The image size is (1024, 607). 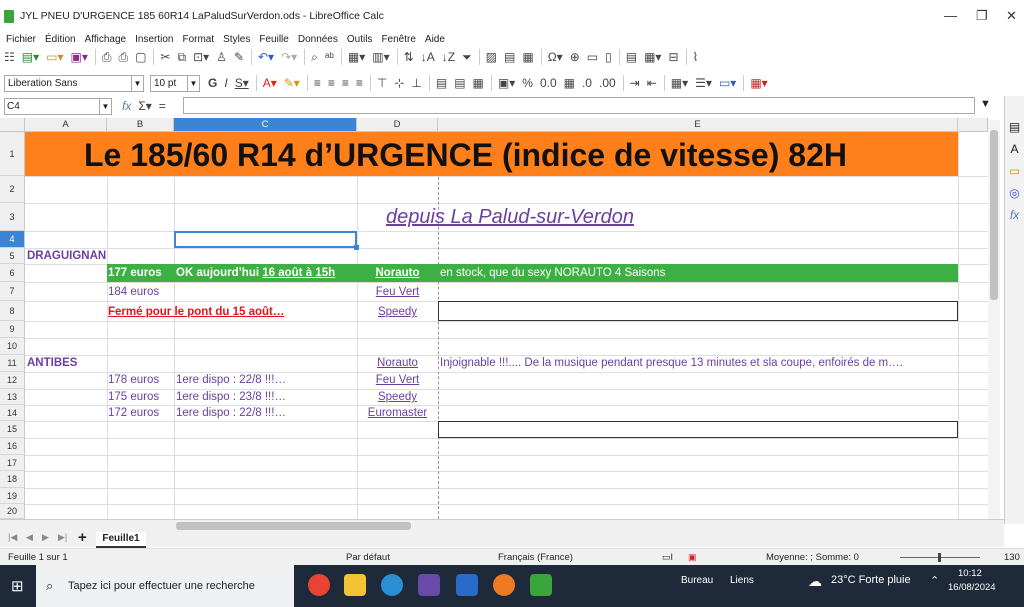 I want to click on sum-icon: Σ▾, so click(x=144, y=106).